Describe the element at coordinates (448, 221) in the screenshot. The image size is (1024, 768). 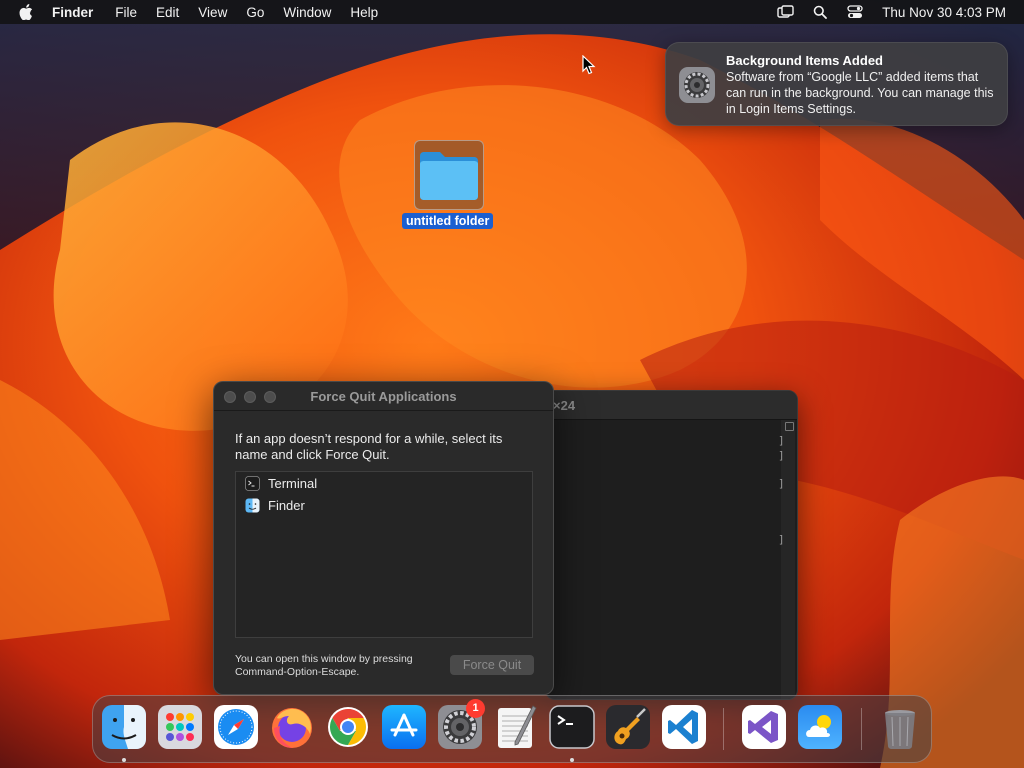
I see `folder-label: untitled folder` at that location.